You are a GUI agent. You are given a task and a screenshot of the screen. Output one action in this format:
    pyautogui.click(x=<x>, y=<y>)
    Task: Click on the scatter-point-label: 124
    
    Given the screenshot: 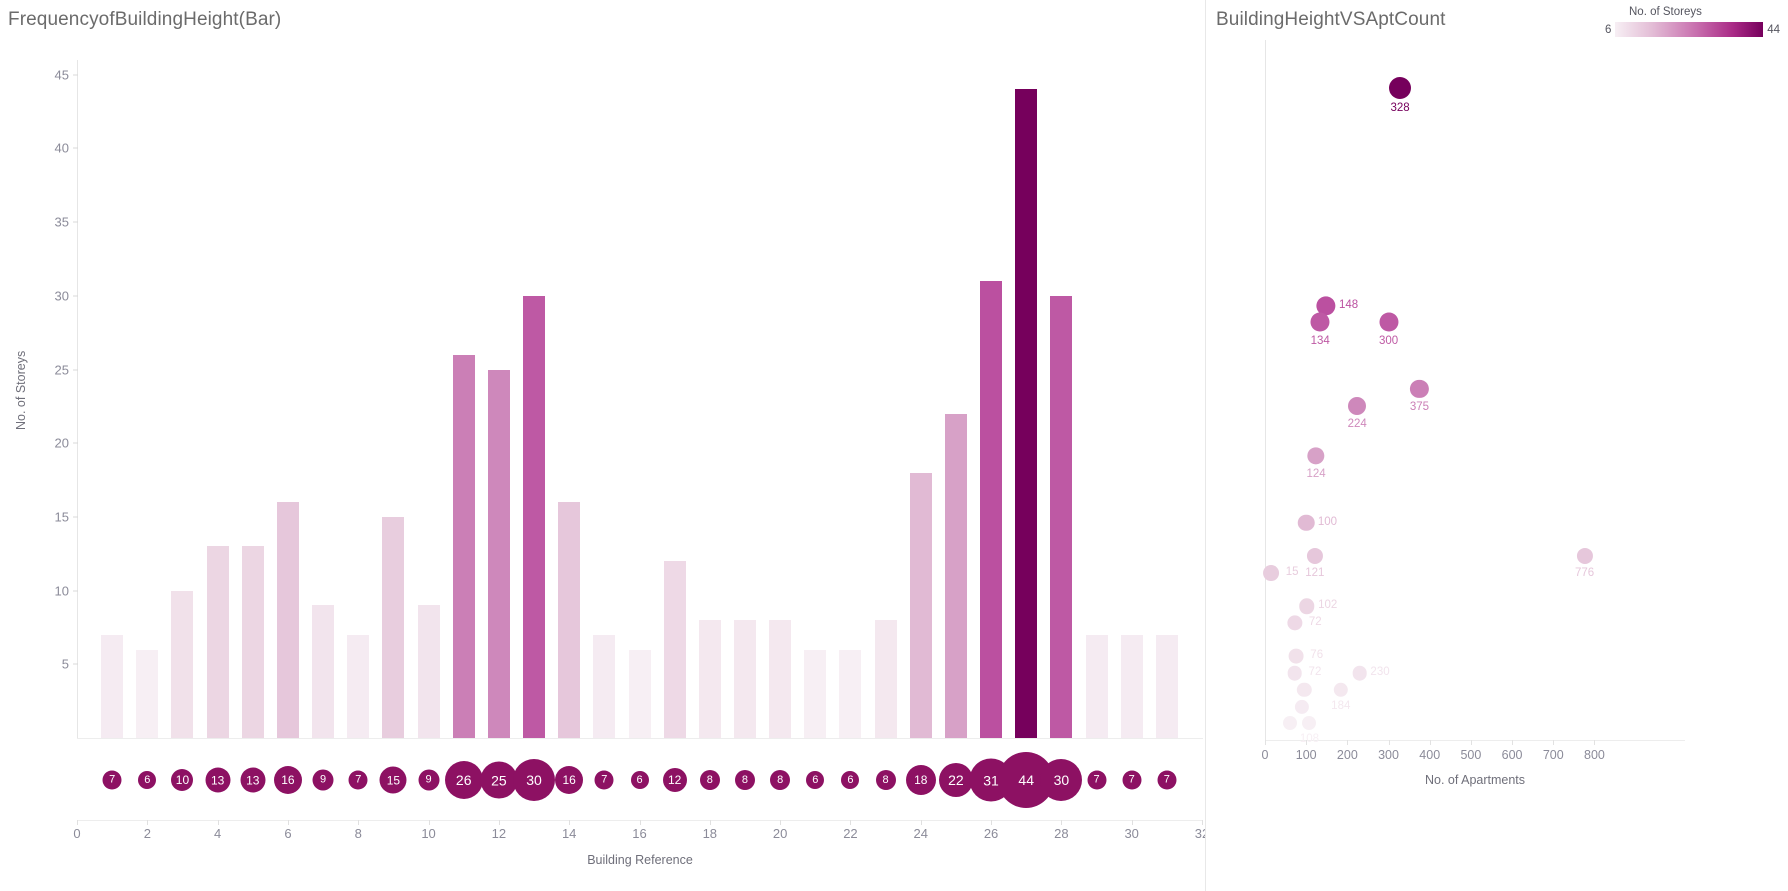 What is the action you would take?
    pyautogui.click(x=1316, y=473)
    